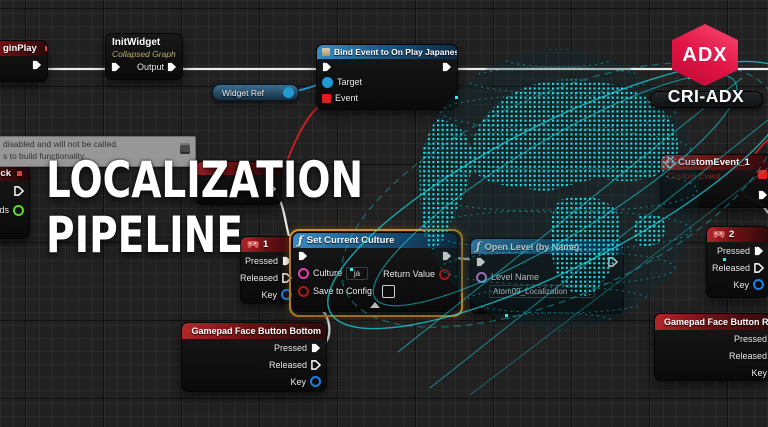 The image size is (768, 427). What do you see at coordinates (256, 331) in the screenshot?
I see `node-gamepad-face-button-bottom-title: Gamepad Face Button Bottom` at bounding box center [256, 331].